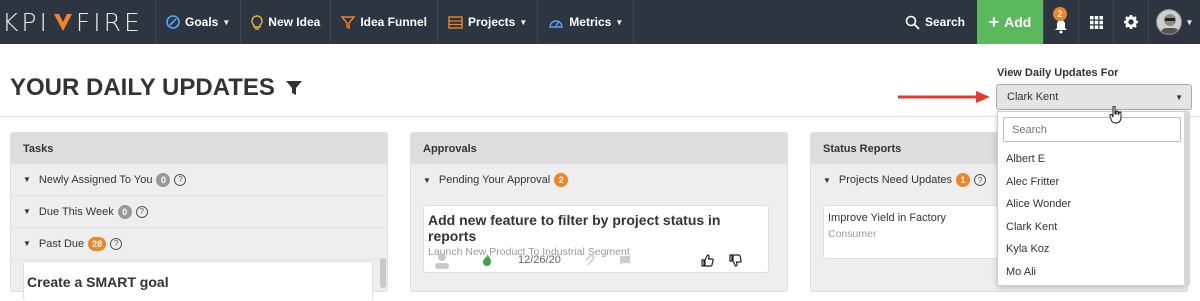  Describe the element at coordinates (1115, 115) in the screenshot. I see `hand-cursor-icon` at that location.